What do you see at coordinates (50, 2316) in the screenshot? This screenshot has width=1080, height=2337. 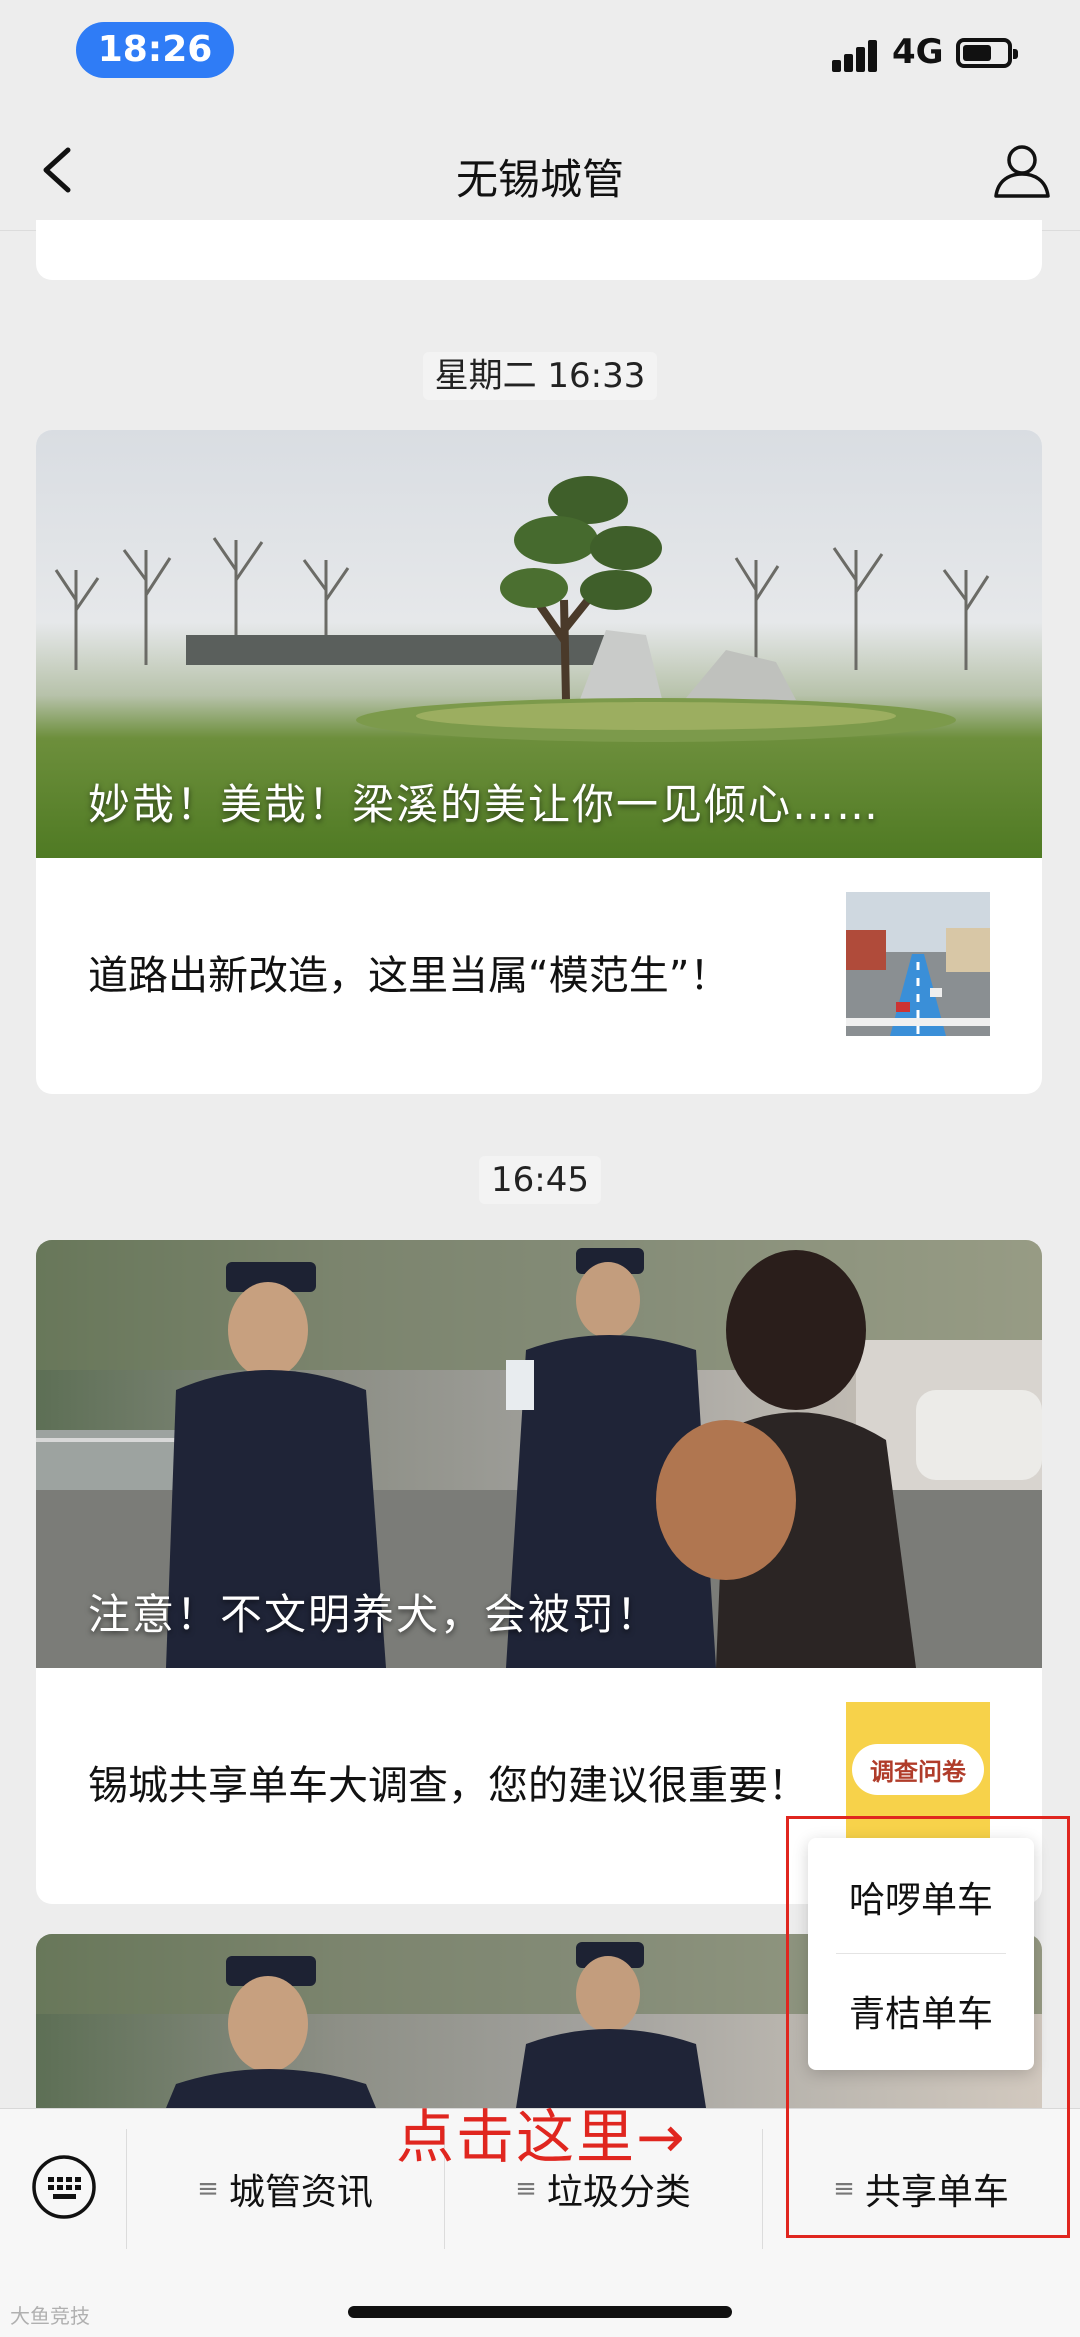 I see `watermark: 大鱼竞技` at bounding box center [50, 2316].